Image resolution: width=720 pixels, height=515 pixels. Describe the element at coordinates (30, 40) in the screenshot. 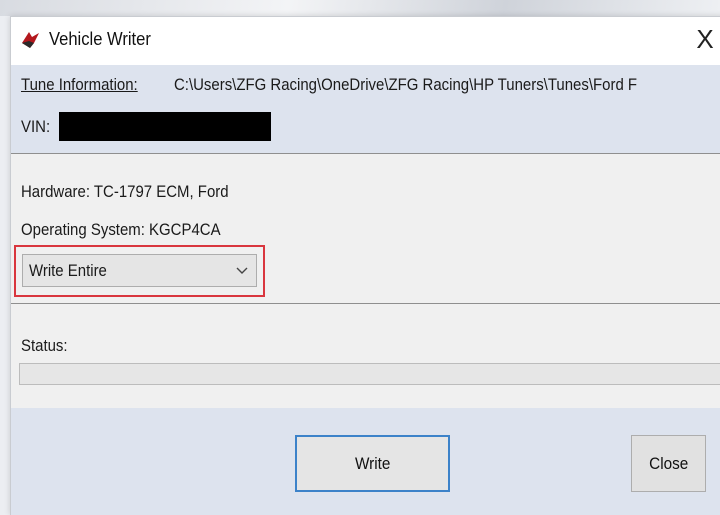

I see `hp-tuners-logo-icon` at that location.